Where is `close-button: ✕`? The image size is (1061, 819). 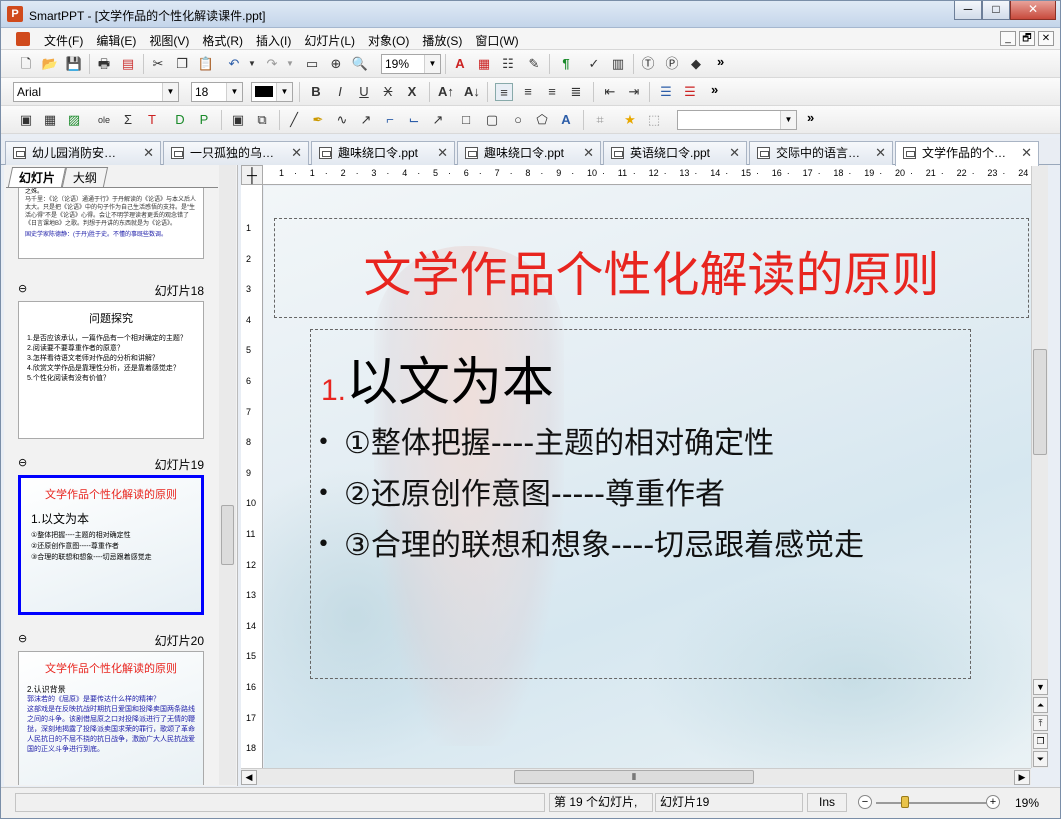 close-button: ✕ is located at coordinates (1033, 10).